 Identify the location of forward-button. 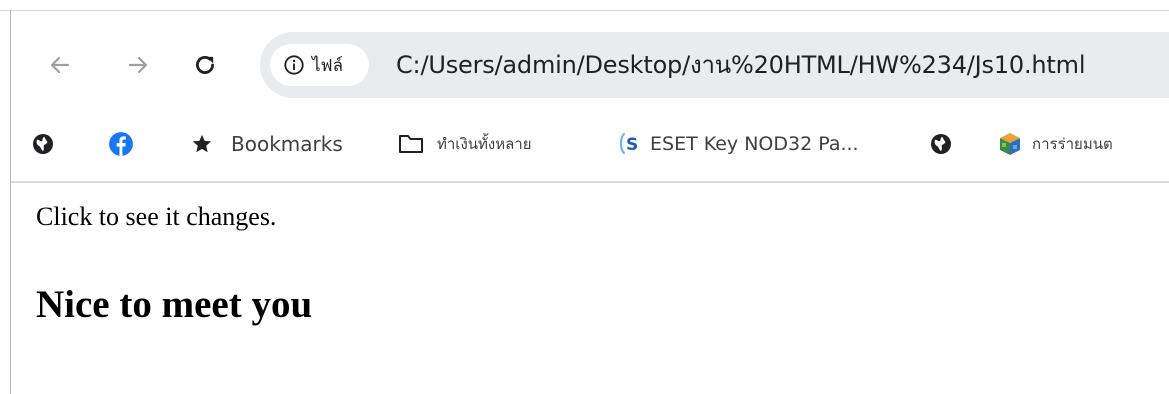
(138, 65).